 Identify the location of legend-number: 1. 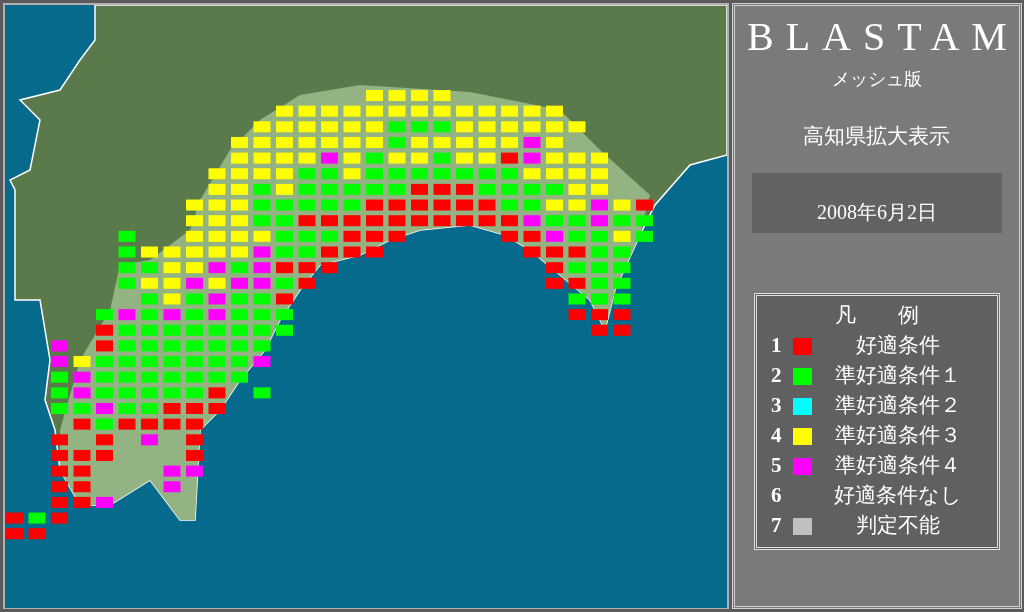
(776, 346).